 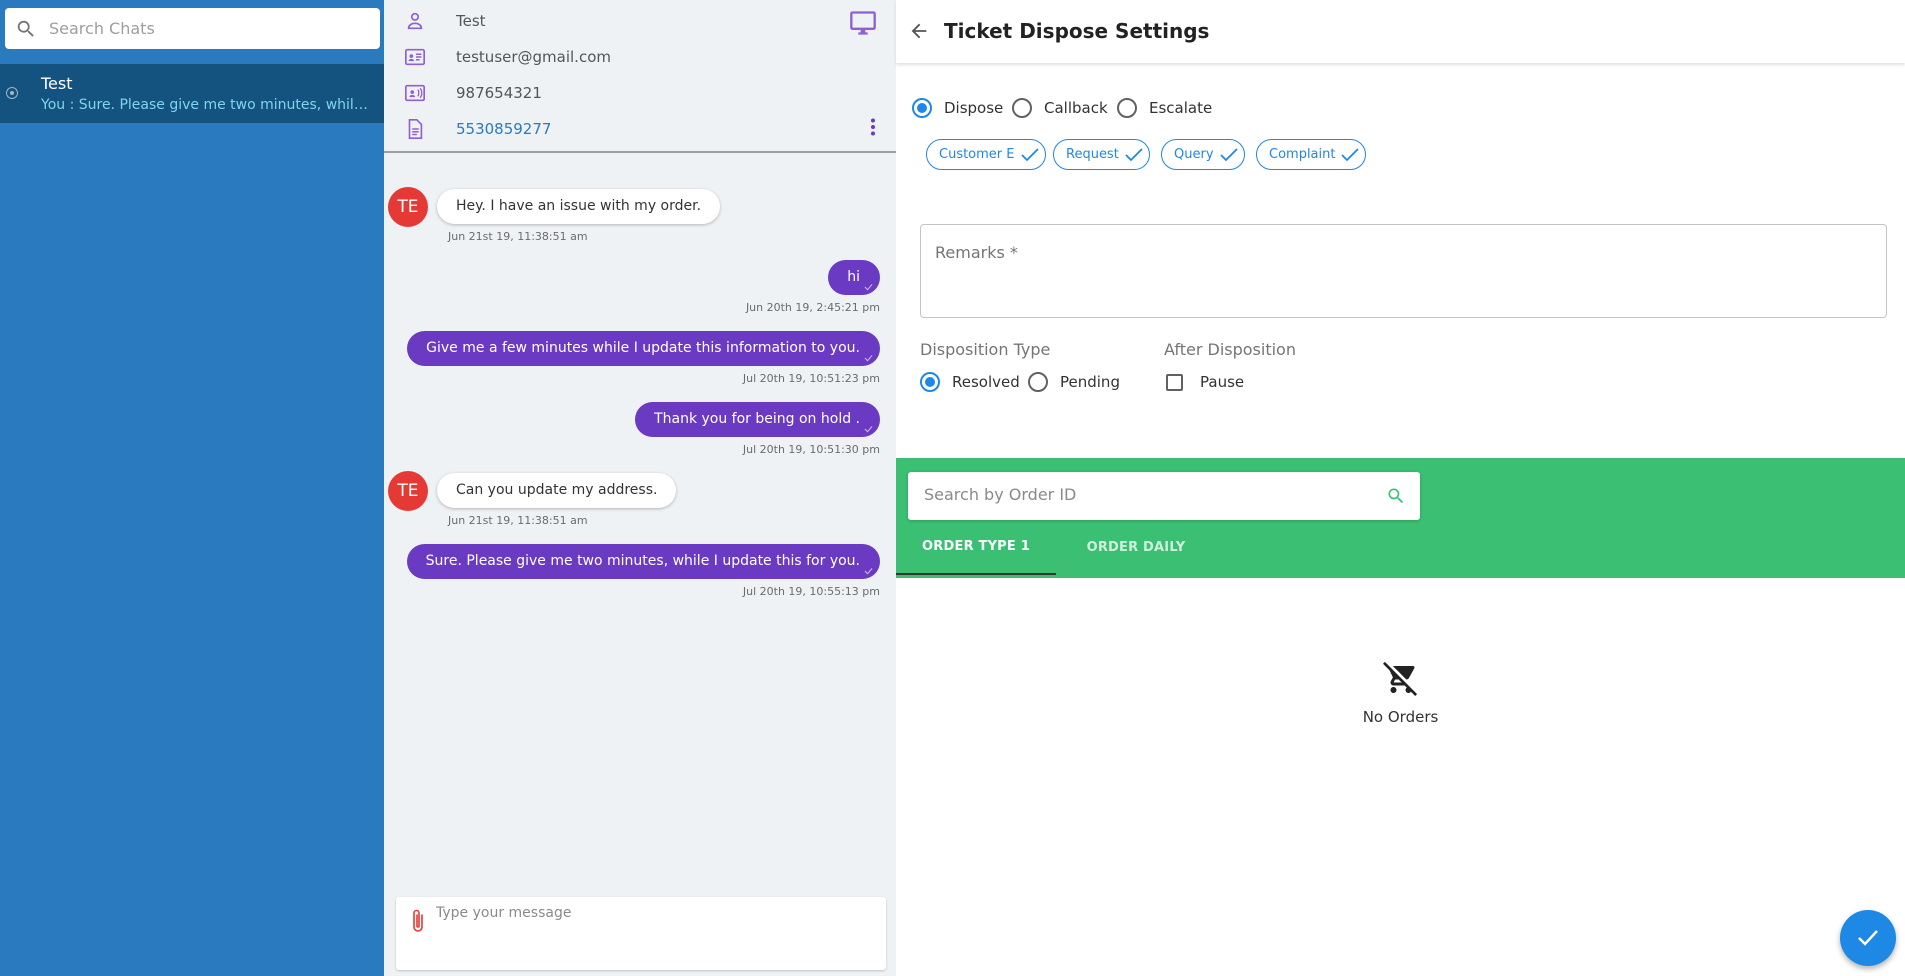 What do you see at coordinates (445, 21) in the screenshot?
I see `contact-name-row: Test` at bounding box center [445, 21].